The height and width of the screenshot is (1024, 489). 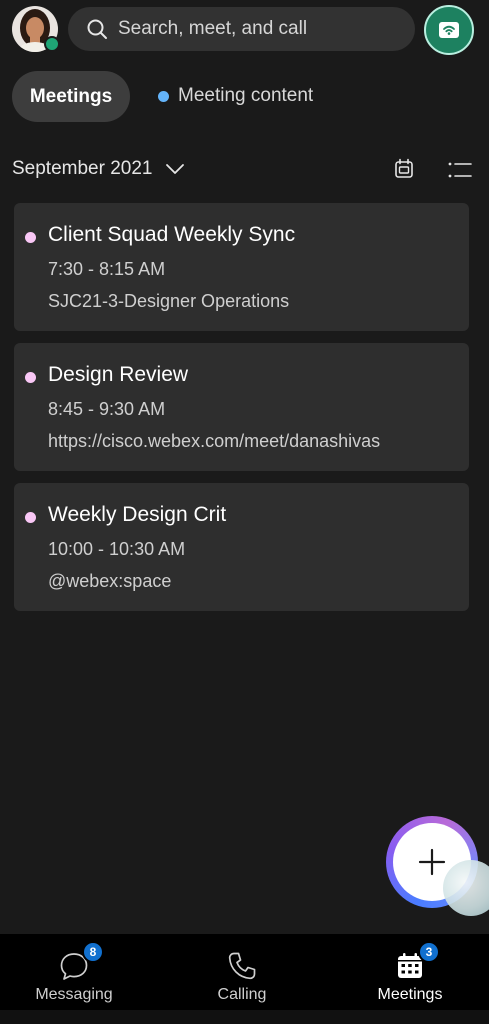 I want to click on tab-meetings-label: Meetings, so click(x=71, y=96).